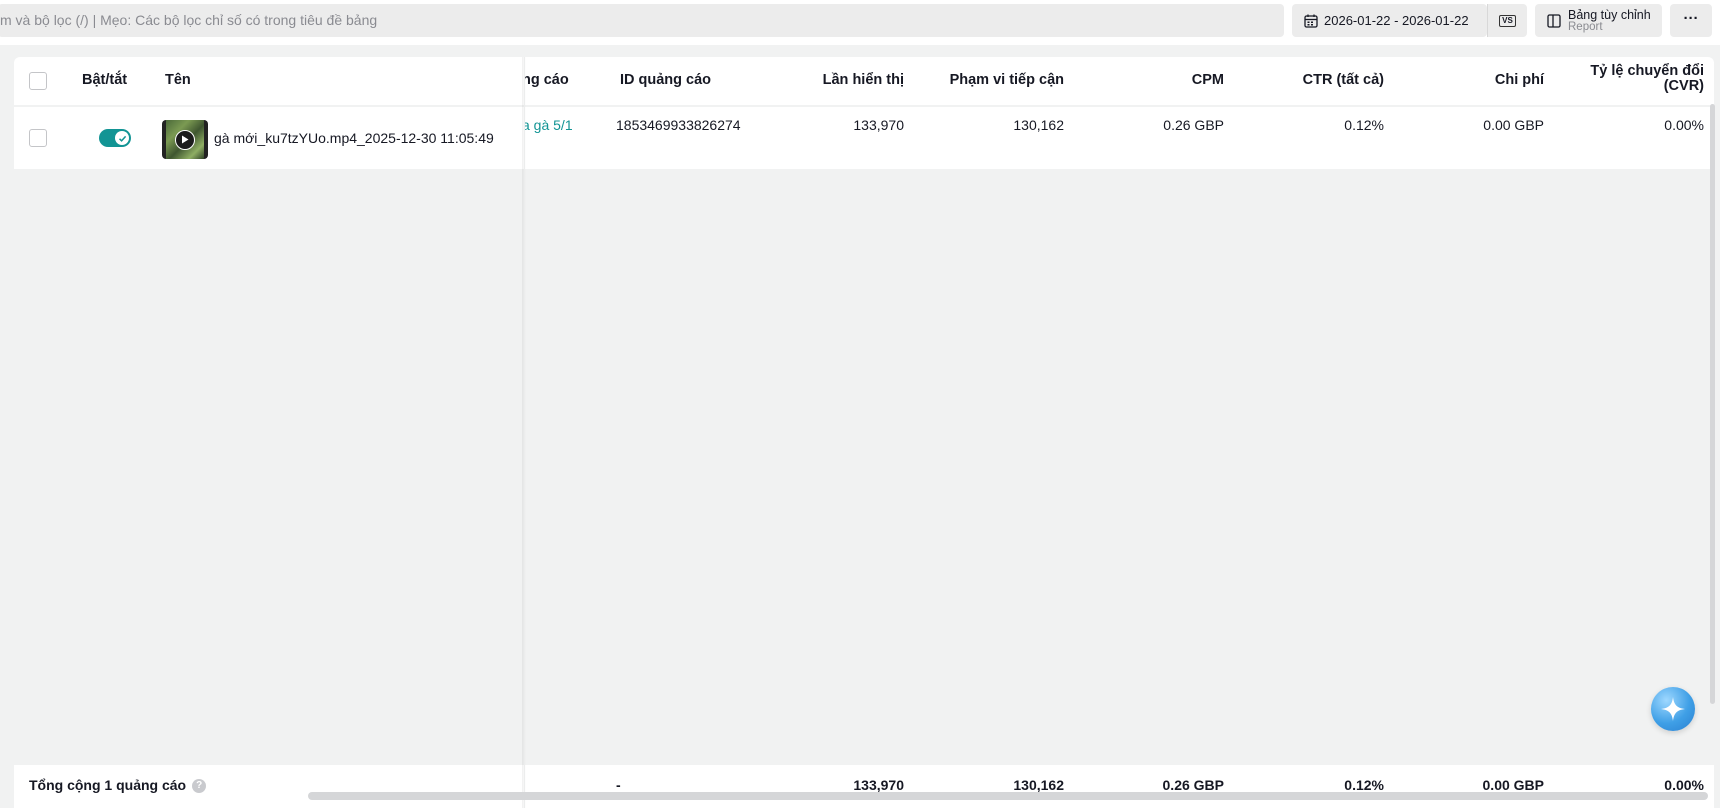 Image resolution: width=1720 pixels, height=808 pixels. Describe the element at coordinates (1396, 20) in the screenshot. I see `date-range-label: 2026-01-22 - 2026-01-22` at that location.